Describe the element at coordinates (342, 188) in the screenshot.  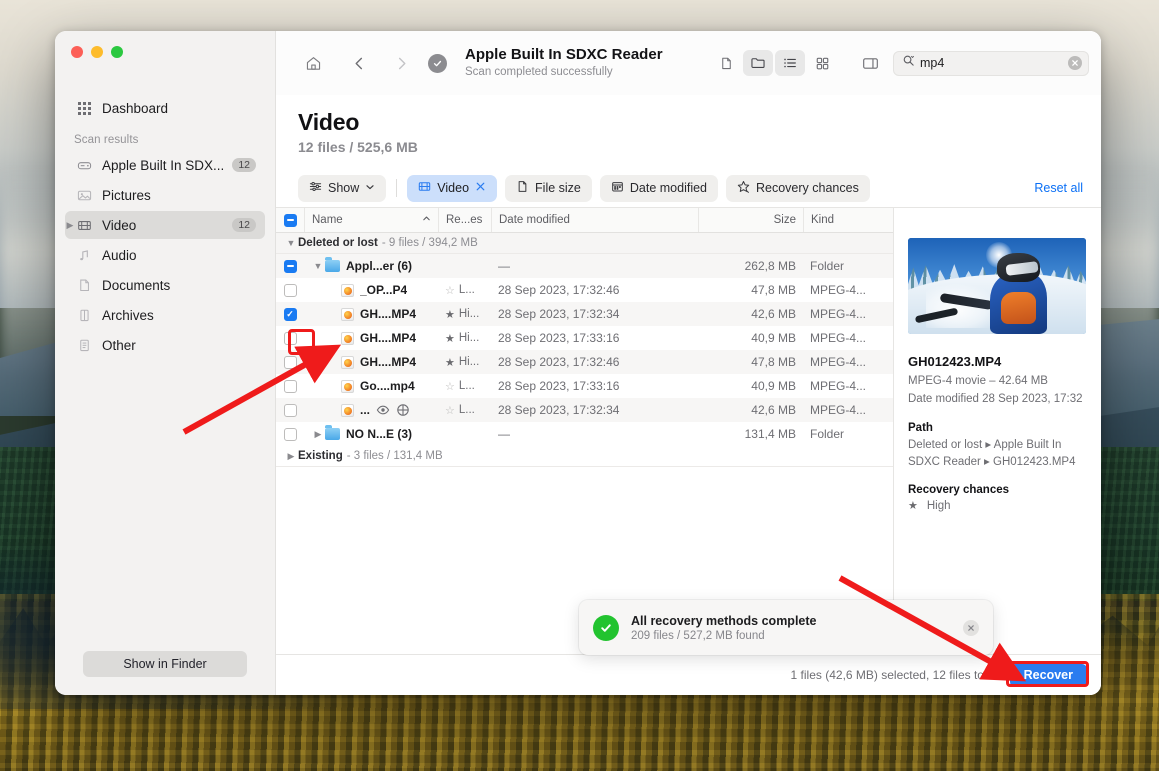
I see `show-filter-dropdown: Show` at that location.